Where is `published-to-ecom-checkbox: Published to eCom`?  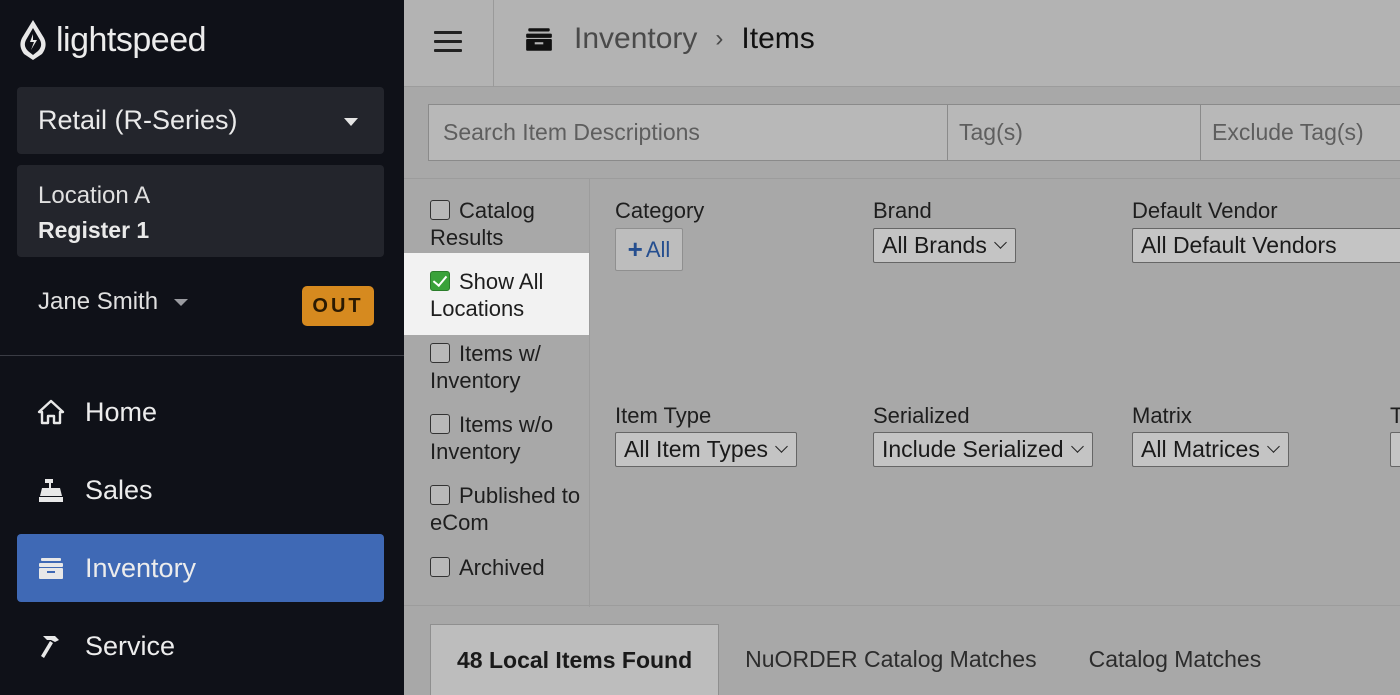 published-to-ecom-checkbox: Published to eCom is located at coordinates (510, 509).